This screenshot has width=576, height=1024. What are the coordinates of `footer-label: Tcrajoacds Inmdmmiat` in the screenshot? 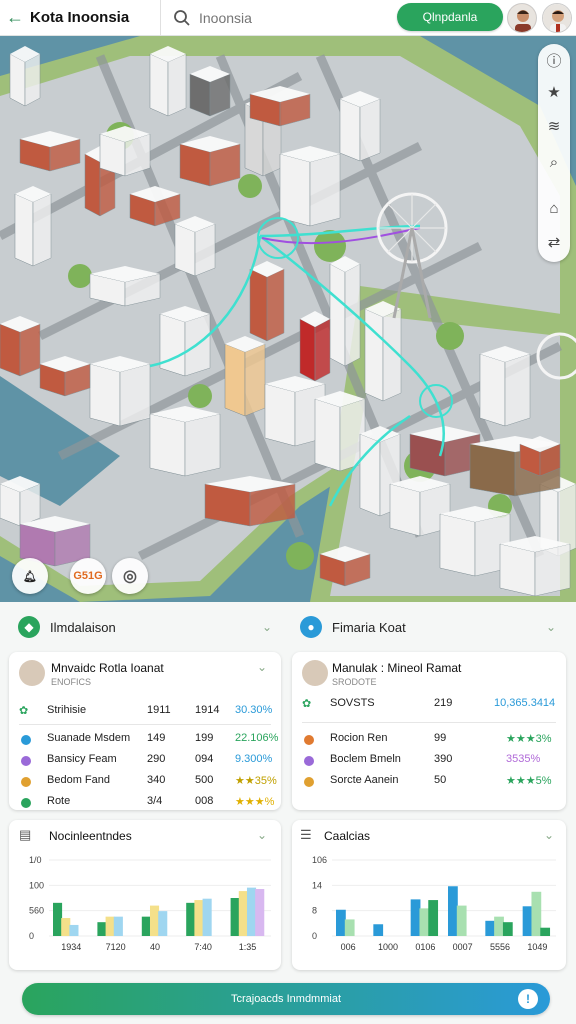 It's located at (286, 999).